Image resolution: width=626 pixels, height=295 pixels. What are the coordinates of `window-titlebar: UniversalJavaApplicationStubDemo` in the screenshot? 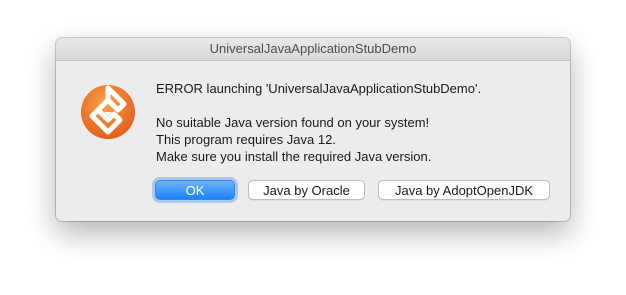 It's located at (313, 49).